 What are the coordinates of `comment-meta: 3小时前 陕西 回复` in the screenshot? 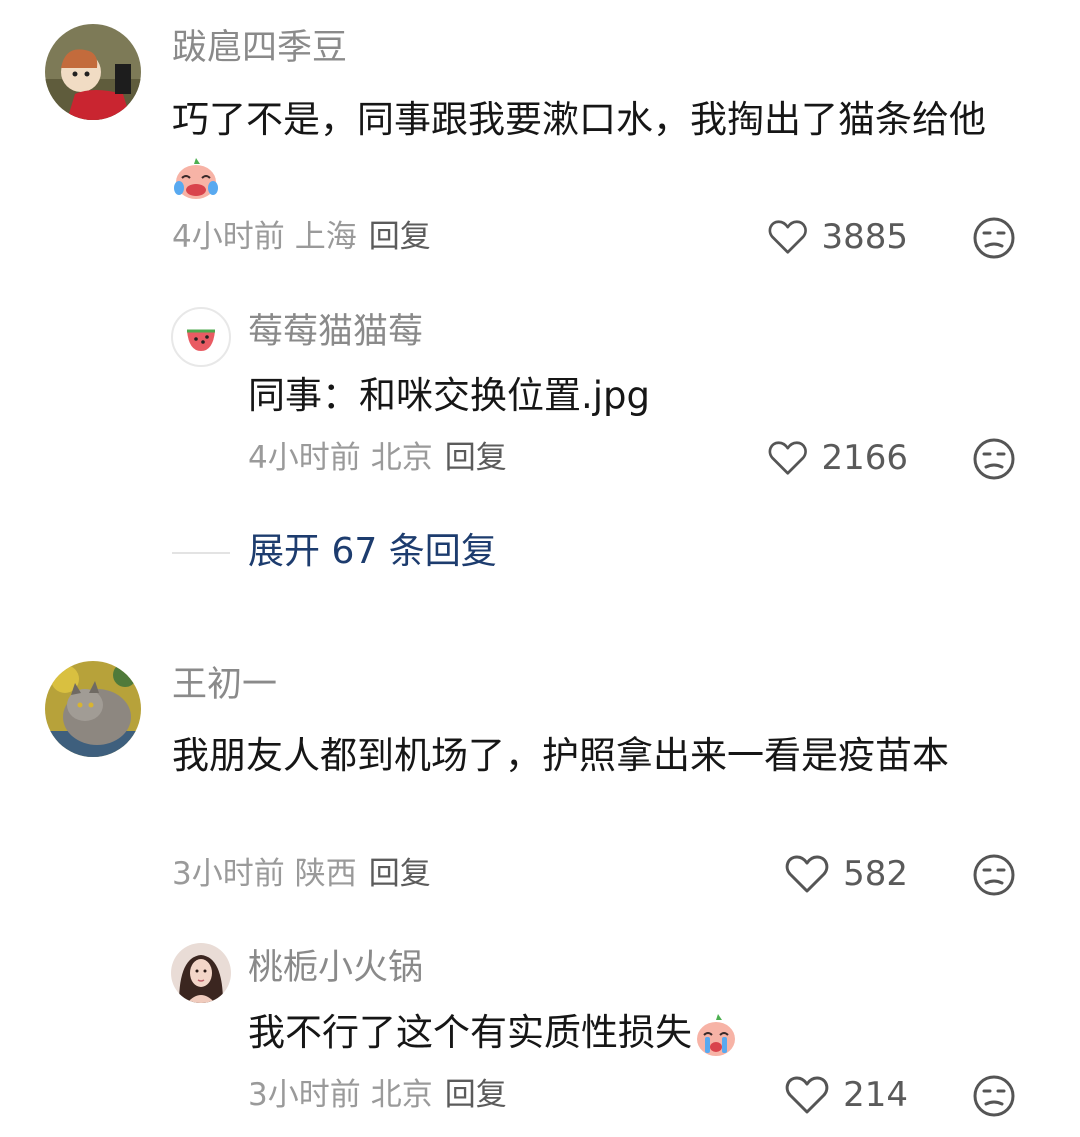 It's located at (301, 874).